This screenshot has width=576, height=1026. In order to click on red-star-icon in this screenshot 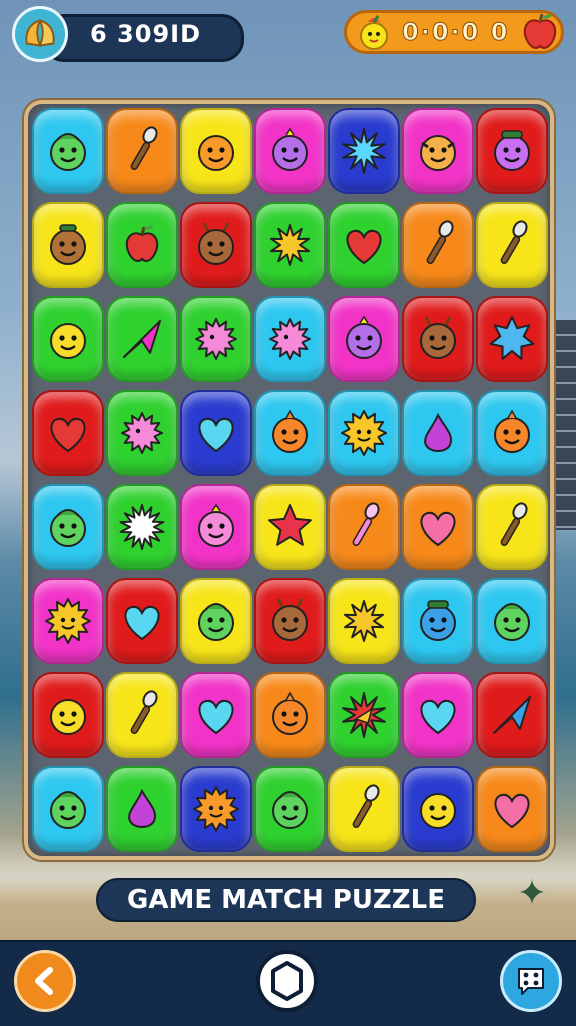, I will do `click(290, 525)`.